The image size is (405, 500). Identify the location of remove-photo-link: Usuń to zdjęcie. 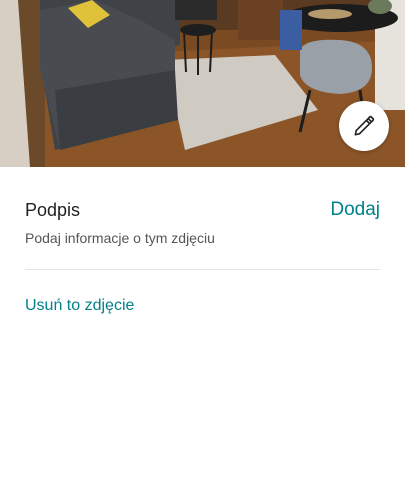
(79, 306).